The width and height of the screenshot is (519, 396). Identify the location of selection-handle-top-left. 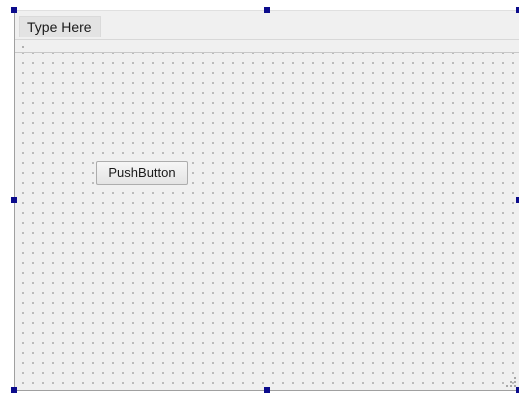
(14, 10).